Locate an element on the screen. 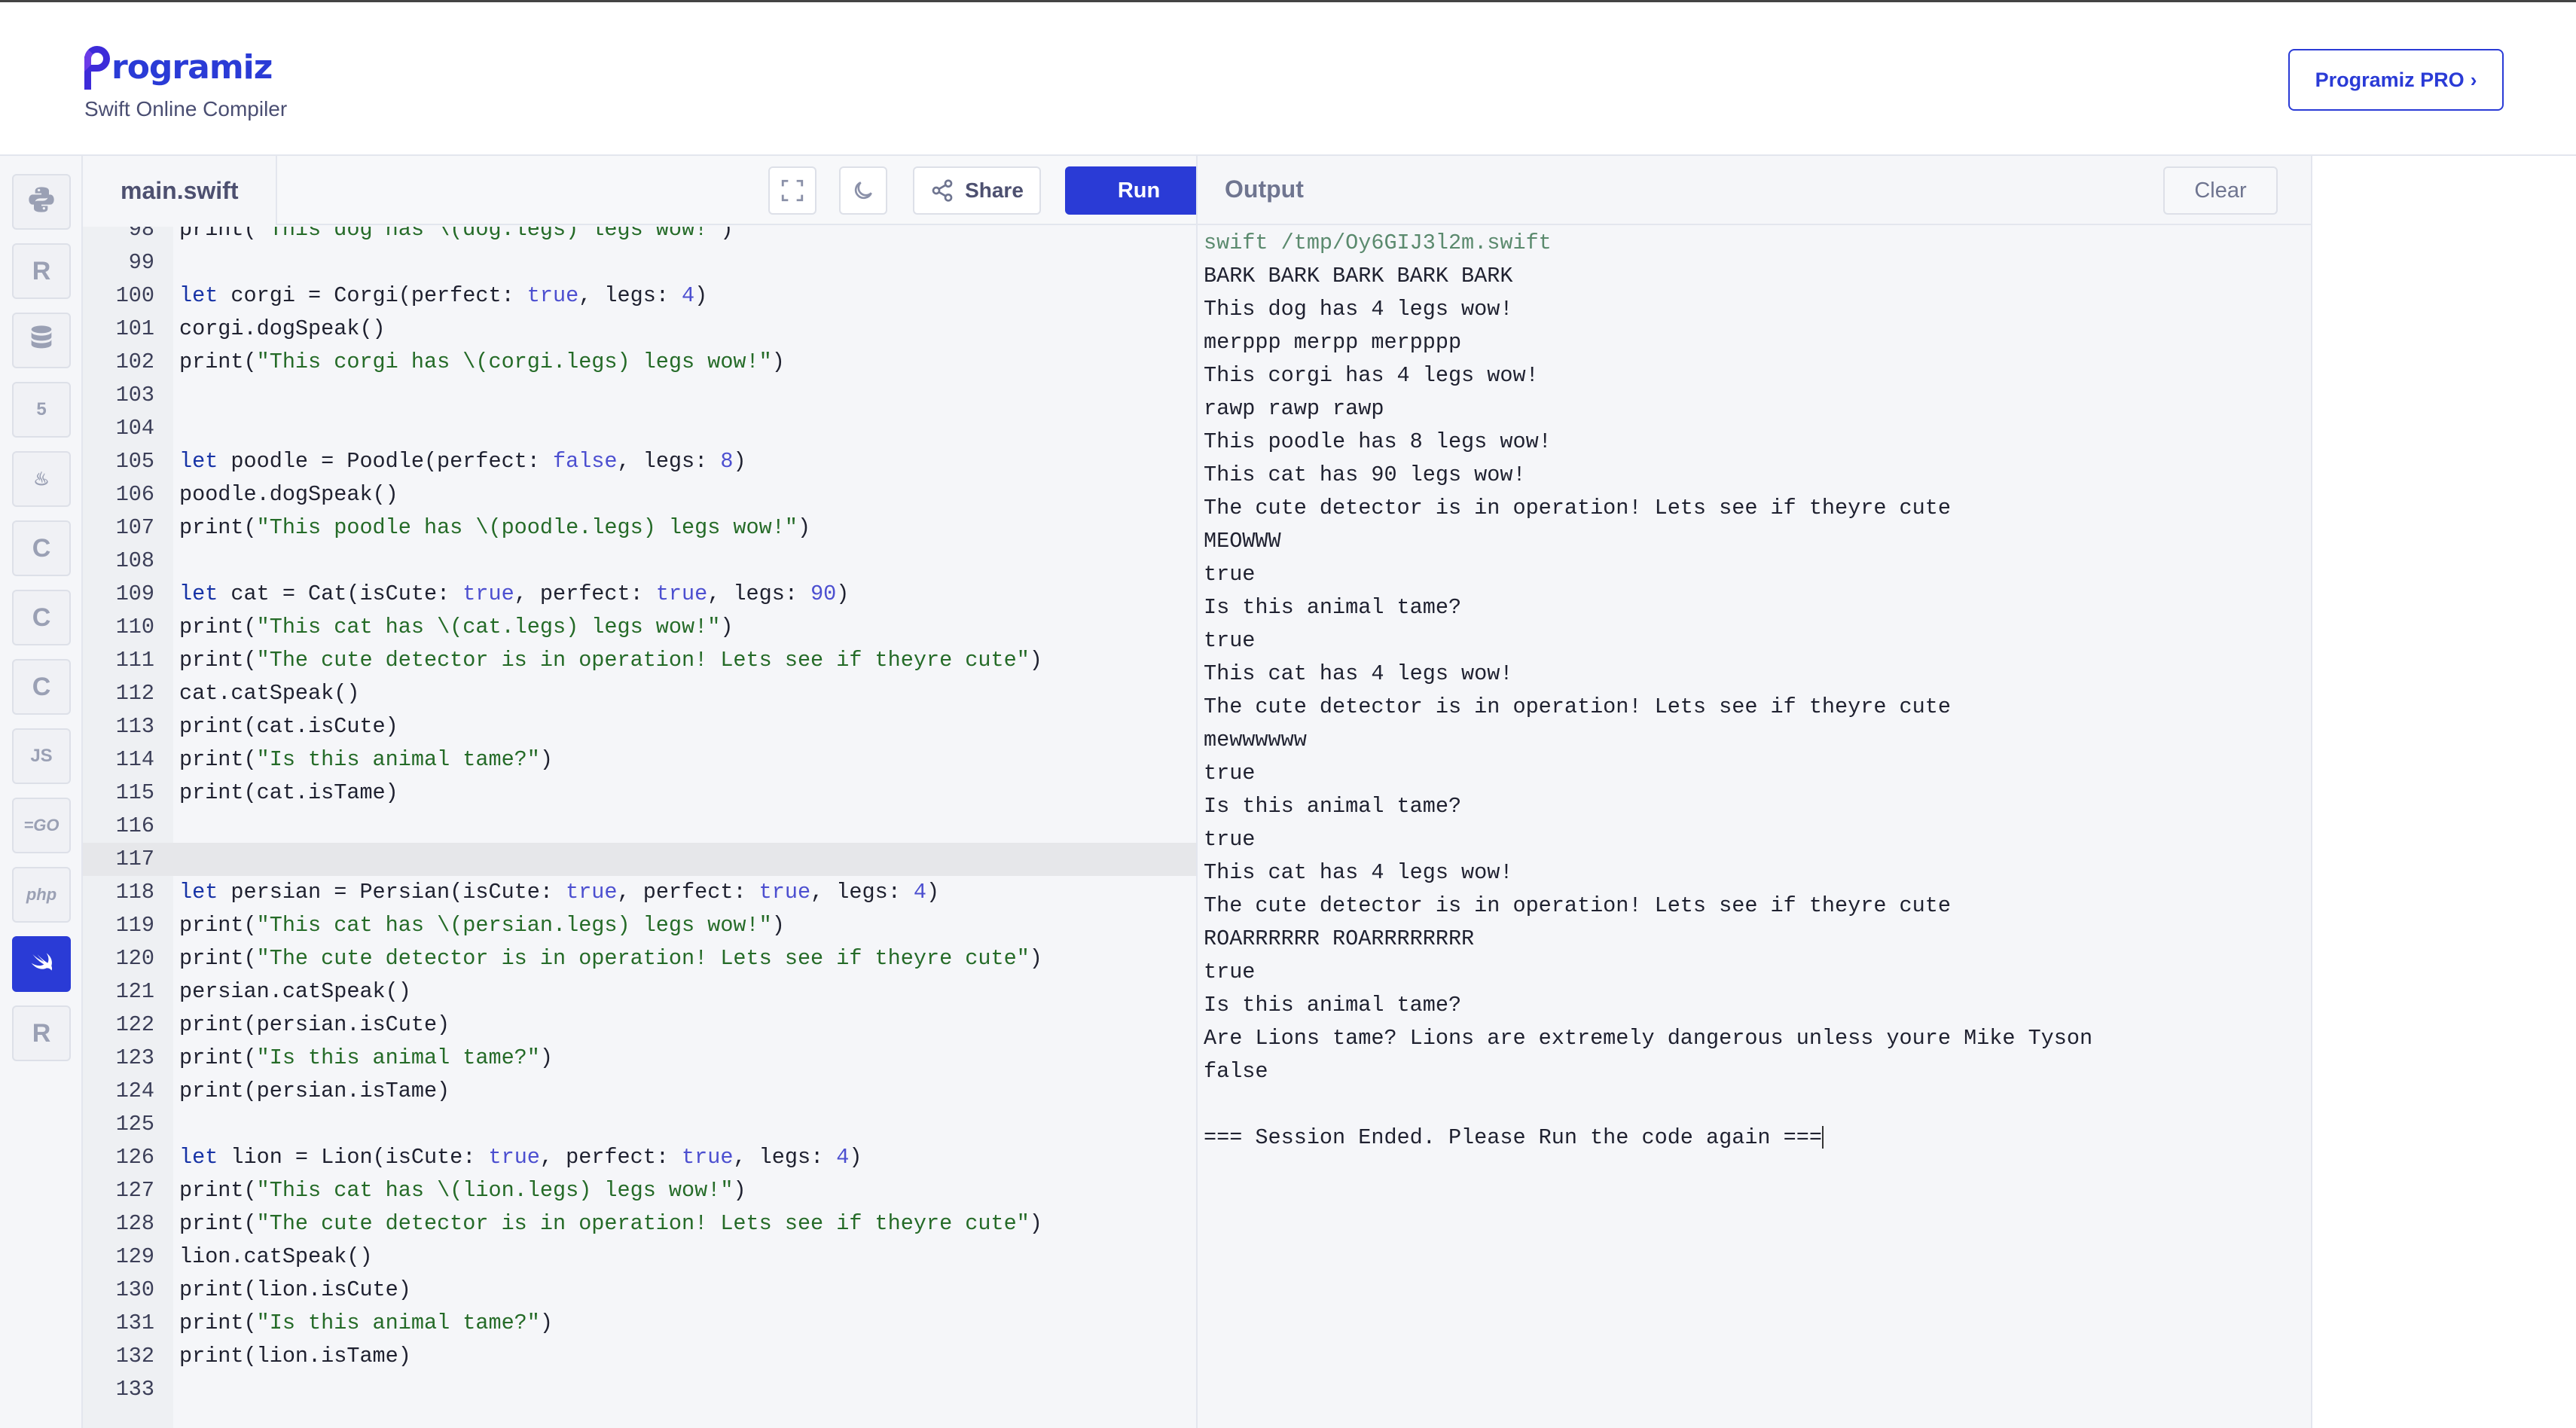 Image resolution: width=2576 pixels, height=1428 pixels. run-button: Run is located at coordinates (1131, 190).